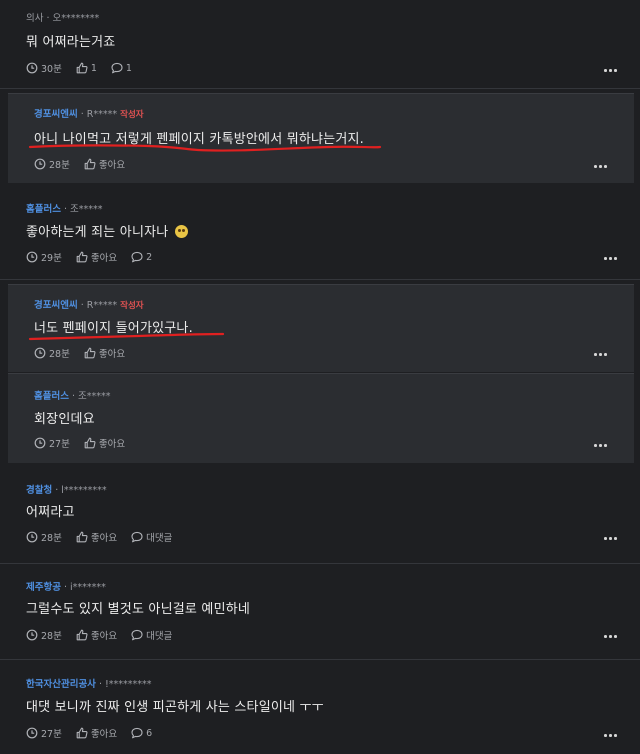 This screenshot has width=640, height=754. Describe the element at coordinates (138, 609) in the screenshot. I see `comment-text: 그럴수도 있지 별것도 아닌걸로 예민하네` at that location.